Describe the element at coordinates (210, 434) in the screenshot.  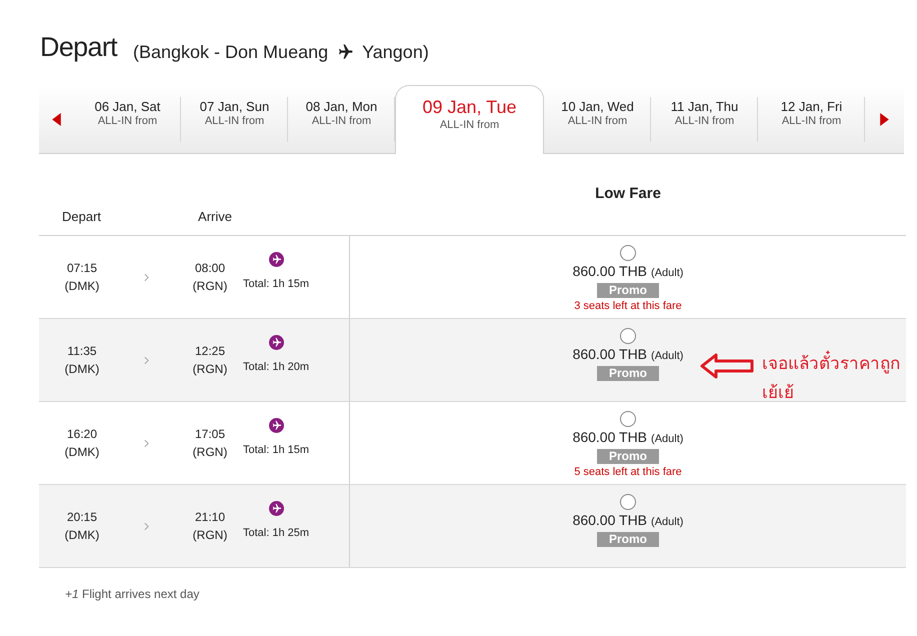
I see `arrive-time: 17:05` at that location.